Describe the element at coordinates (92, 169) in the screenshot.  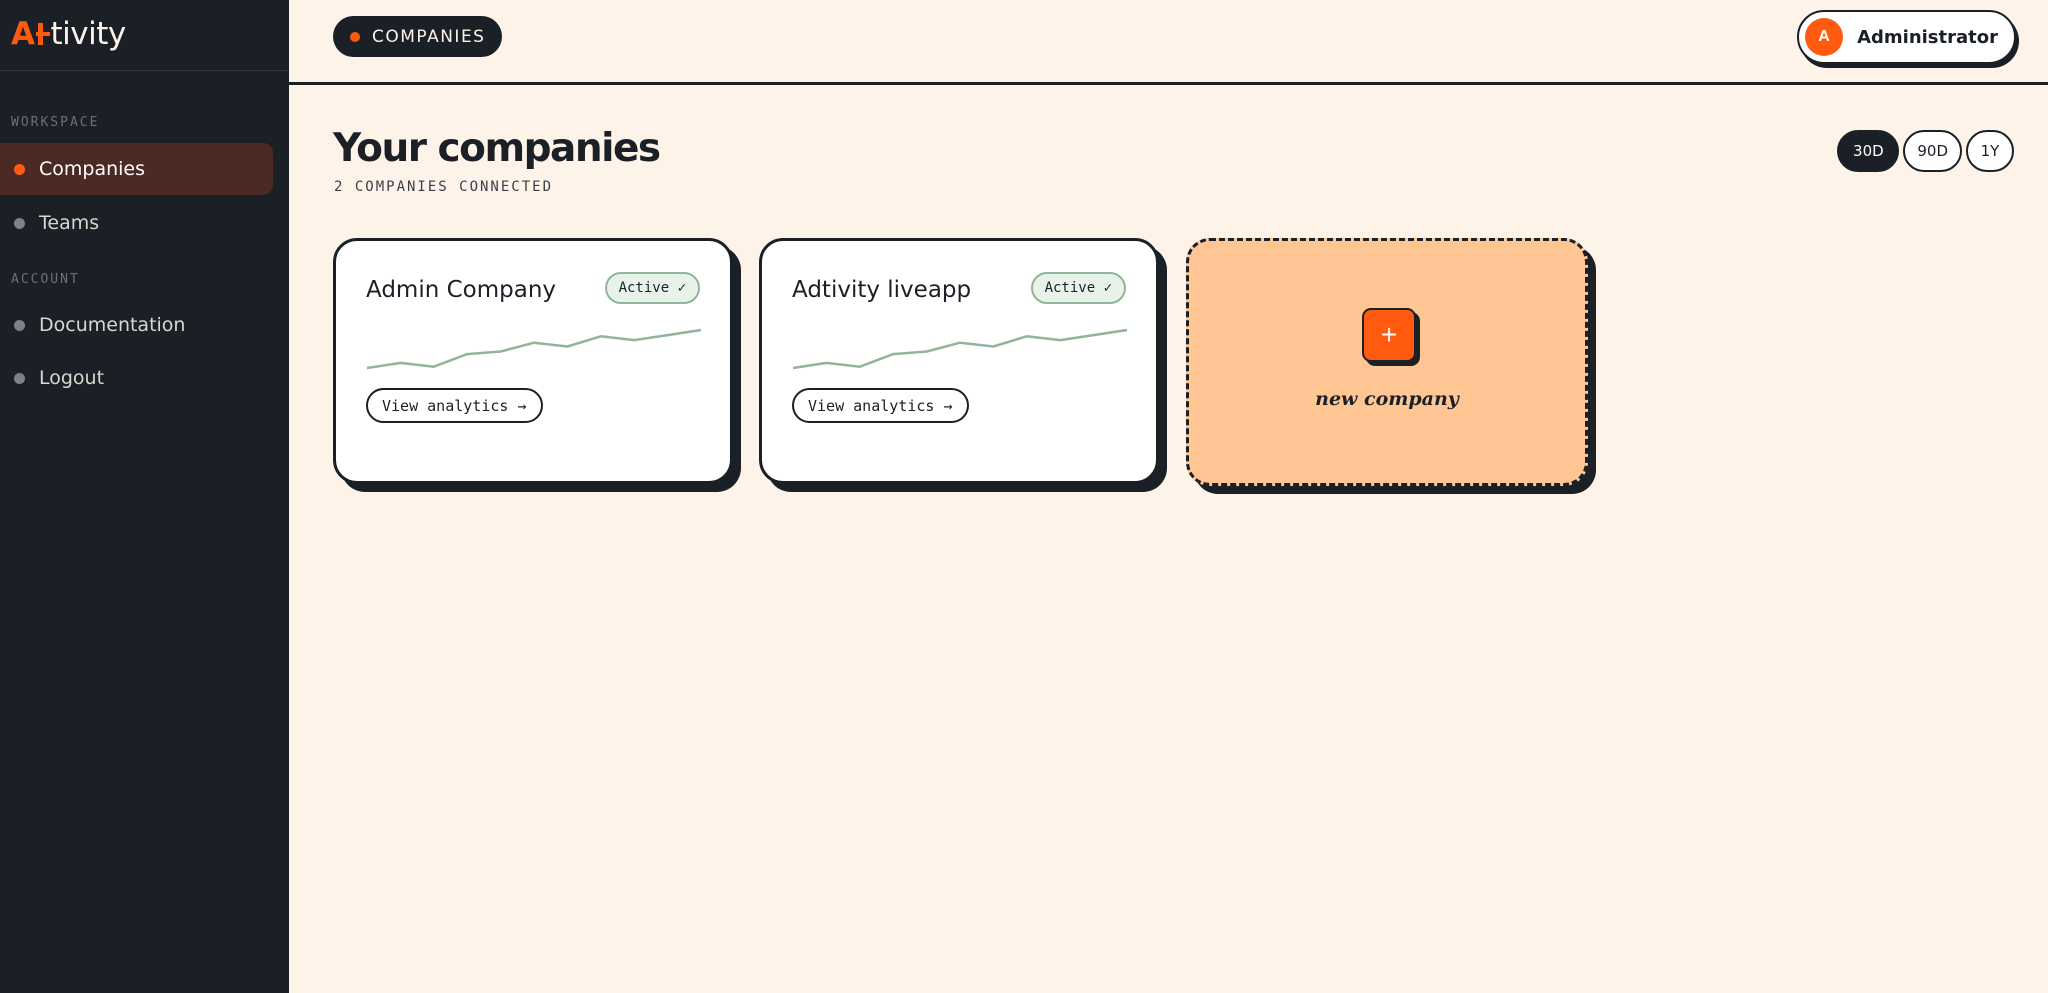
I see `sidebar-item-label: Companies` at that location.